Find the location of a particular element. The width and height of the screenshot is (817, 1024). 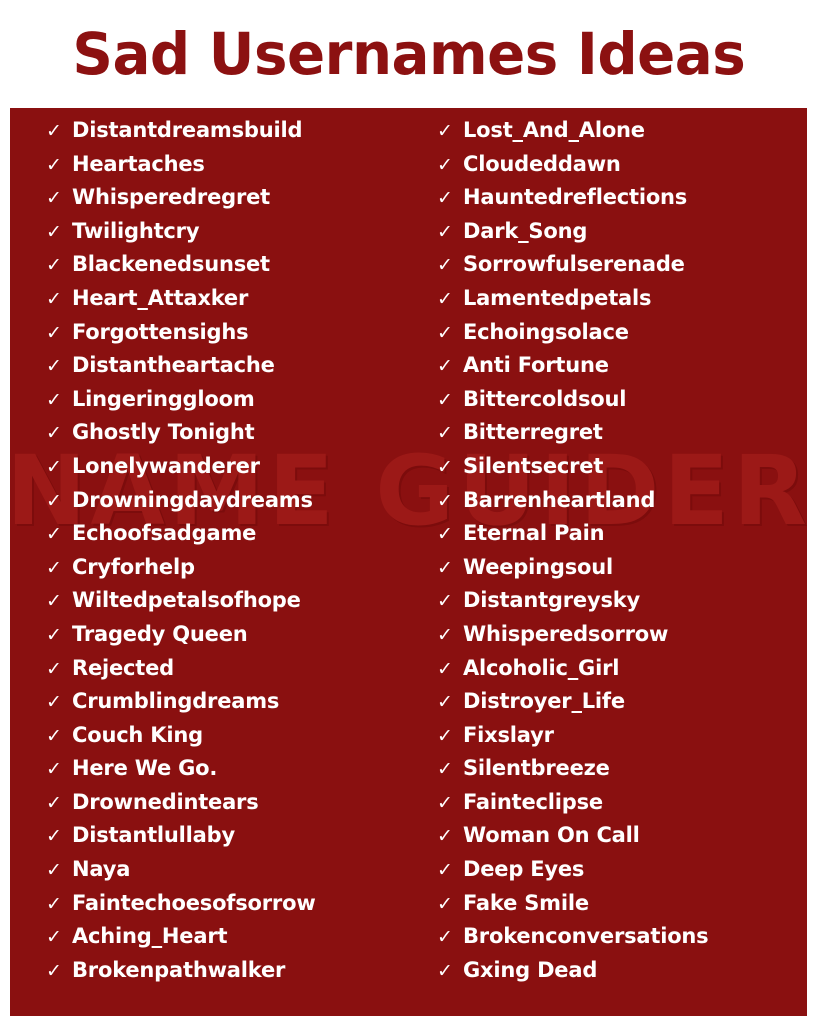

username-label: Anti Fortune is located at coordinates (536, 365).